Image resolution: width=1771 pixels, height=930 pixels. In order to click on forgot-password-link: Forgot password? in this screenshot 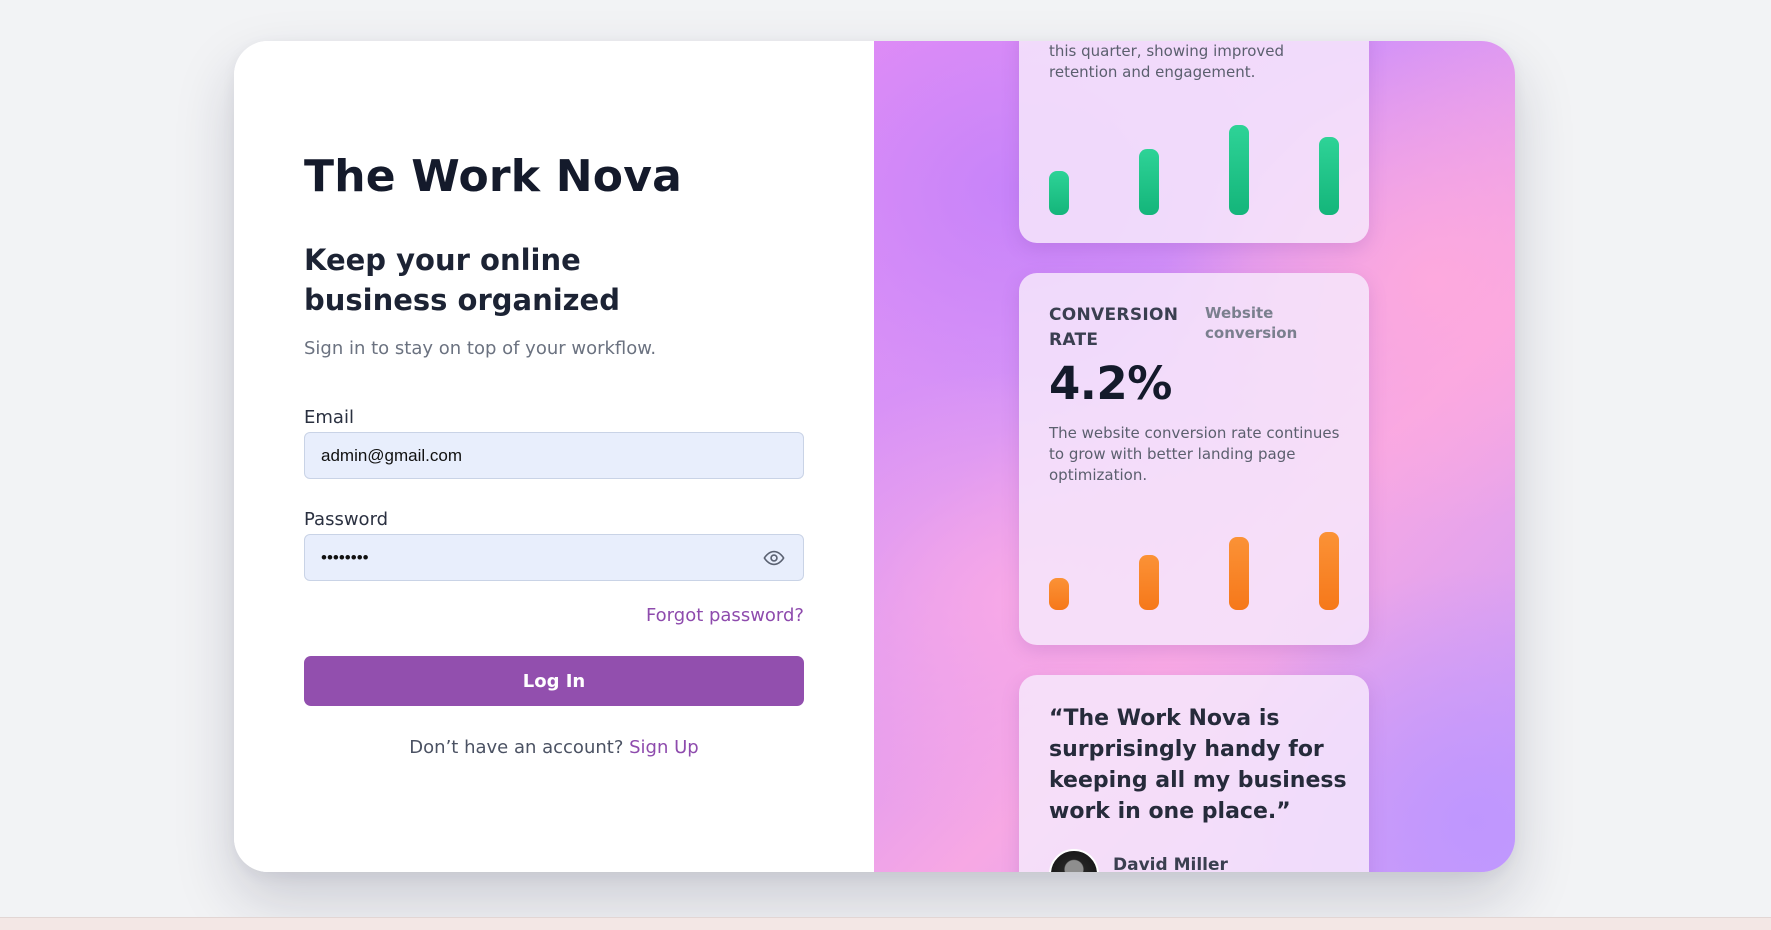, I will do `click(725, 615)`.